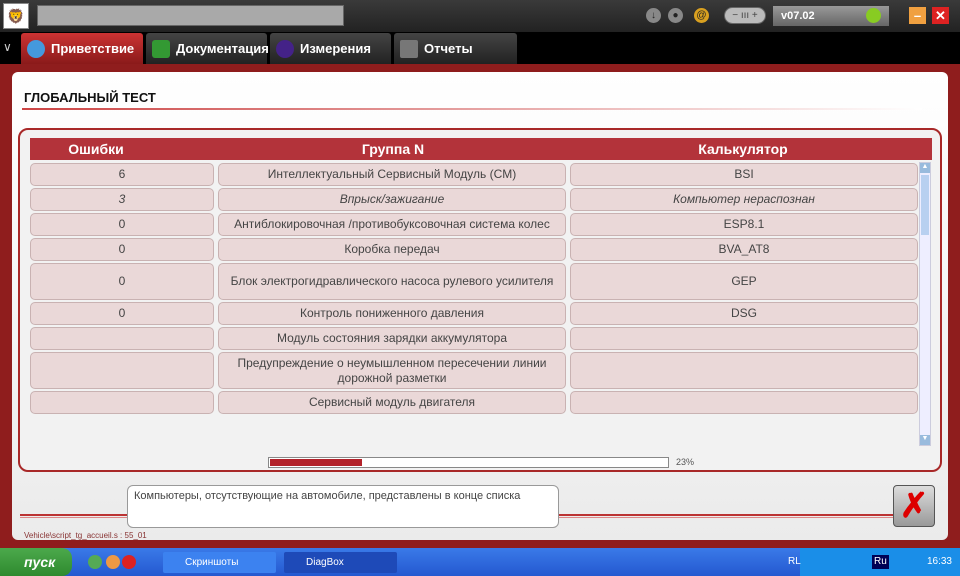 This screenshot has width=960, height=576. What do you see at coordinates (925, 440) in the screenshot?
I see `scroll-down-button: ▼` at bounding box center [925, 440].